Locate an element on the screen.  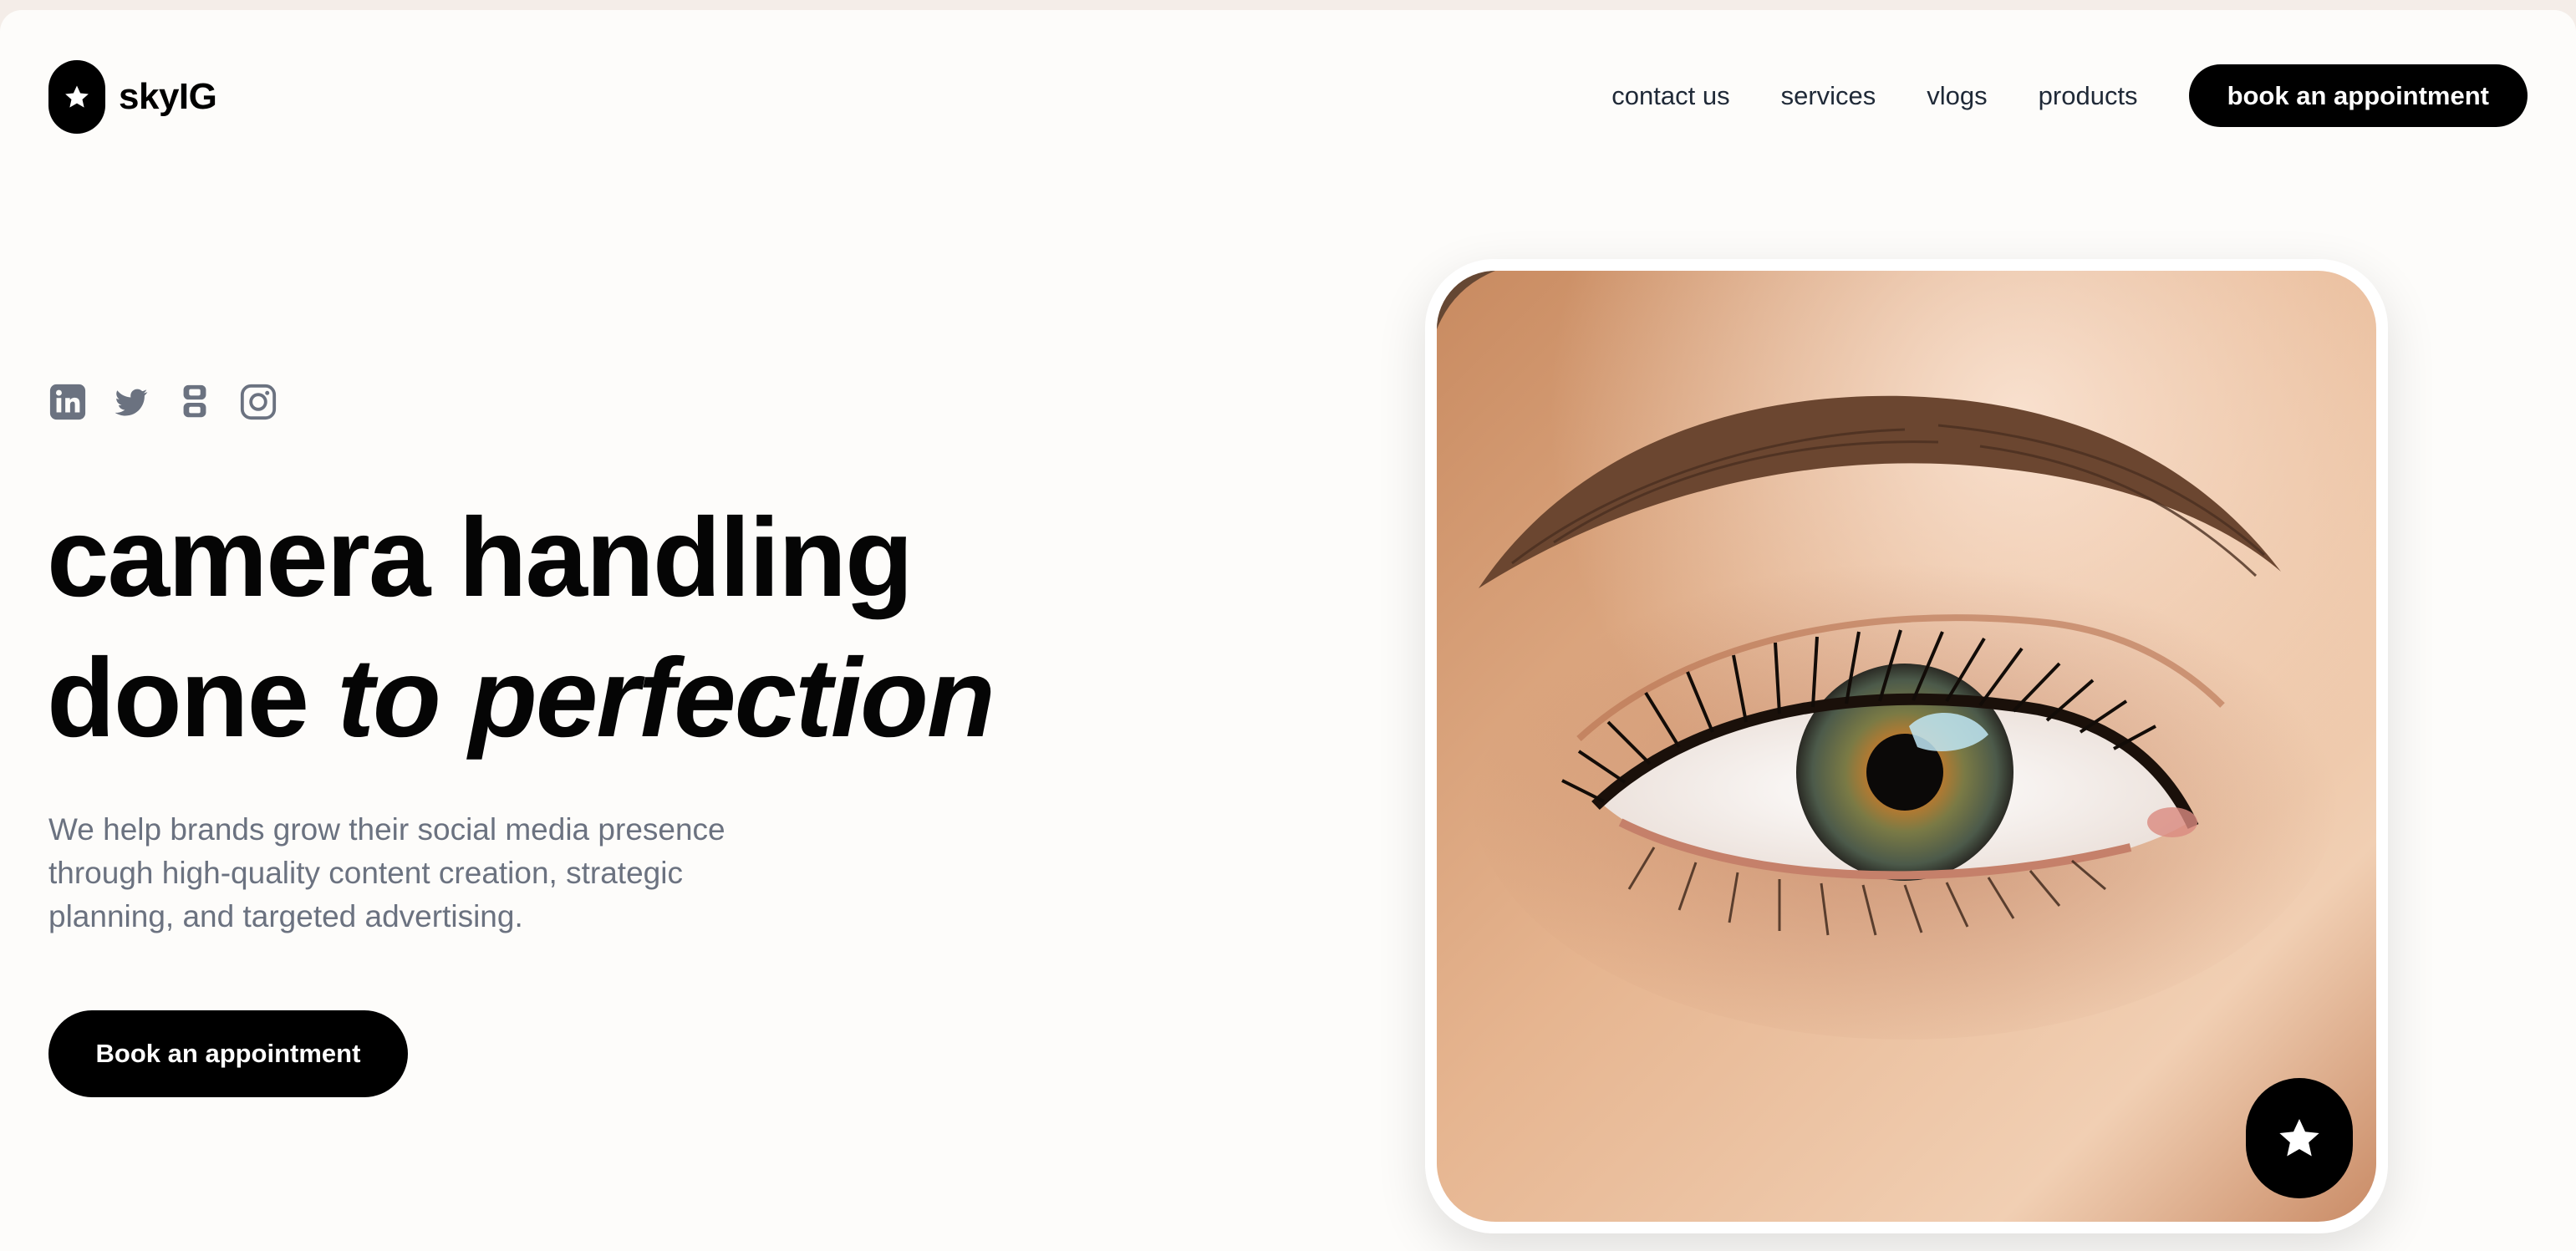
headline-line-1: camera handling is located at coordinates (480, 558).